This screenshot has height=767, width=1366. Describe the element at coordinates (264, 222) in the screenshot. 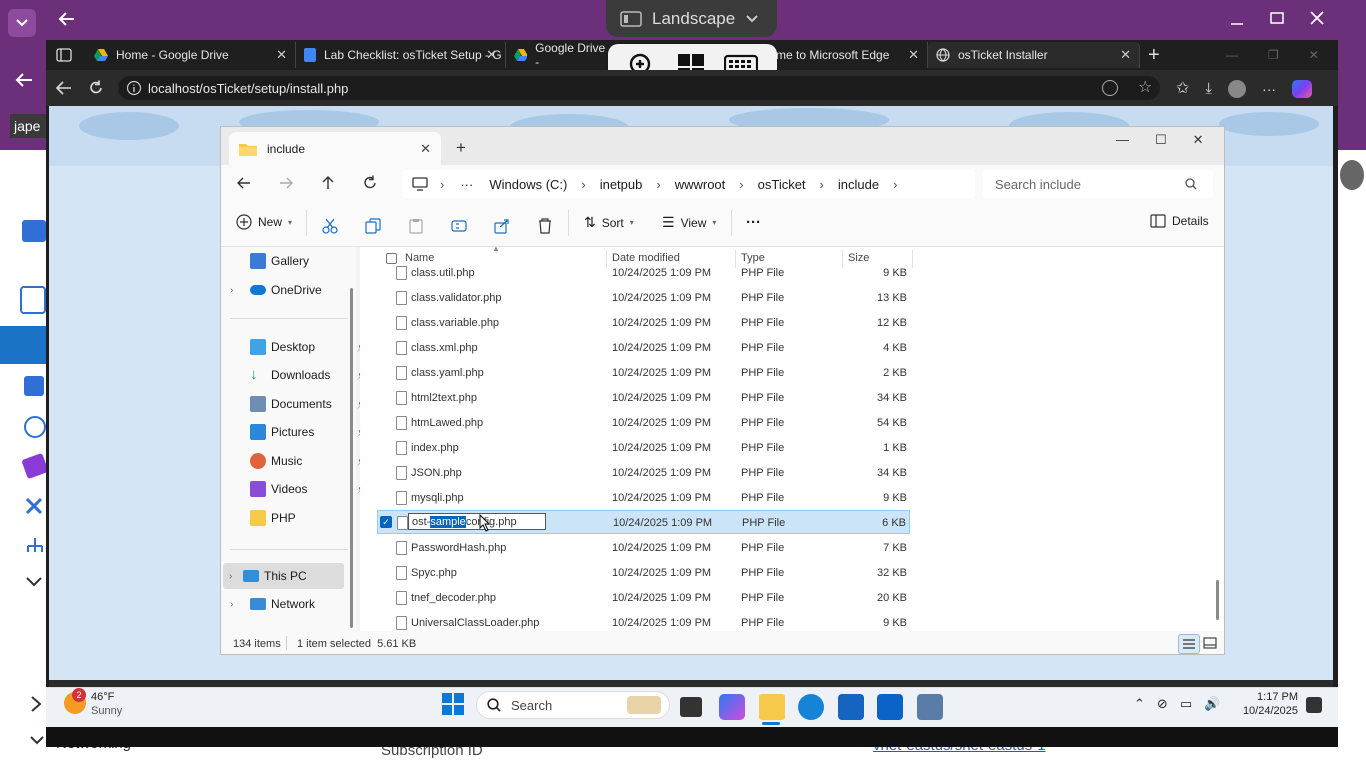

I see `new-button: New ▾` at that location.